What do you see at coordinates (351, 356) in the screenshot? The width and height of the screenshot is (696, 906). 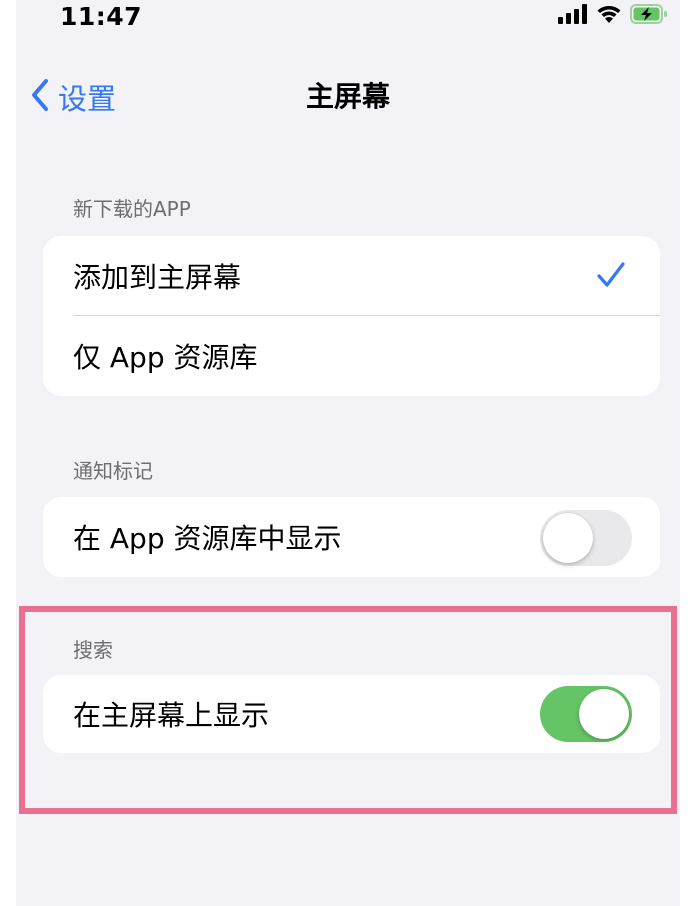 I see `option-app-library-only: 仅 App 资源库` at bounding box center [351, 356].